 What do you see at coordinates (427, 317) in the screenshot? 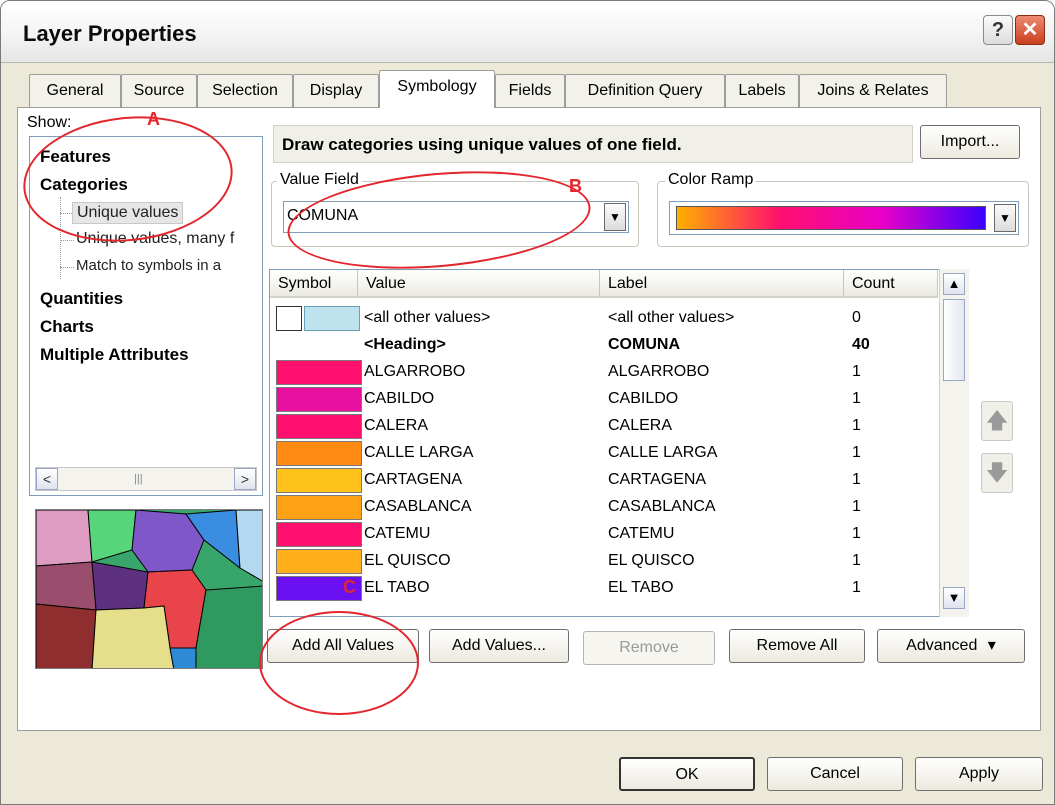
I see `cell-value: <all other values>` at bounding box center [427, 317].